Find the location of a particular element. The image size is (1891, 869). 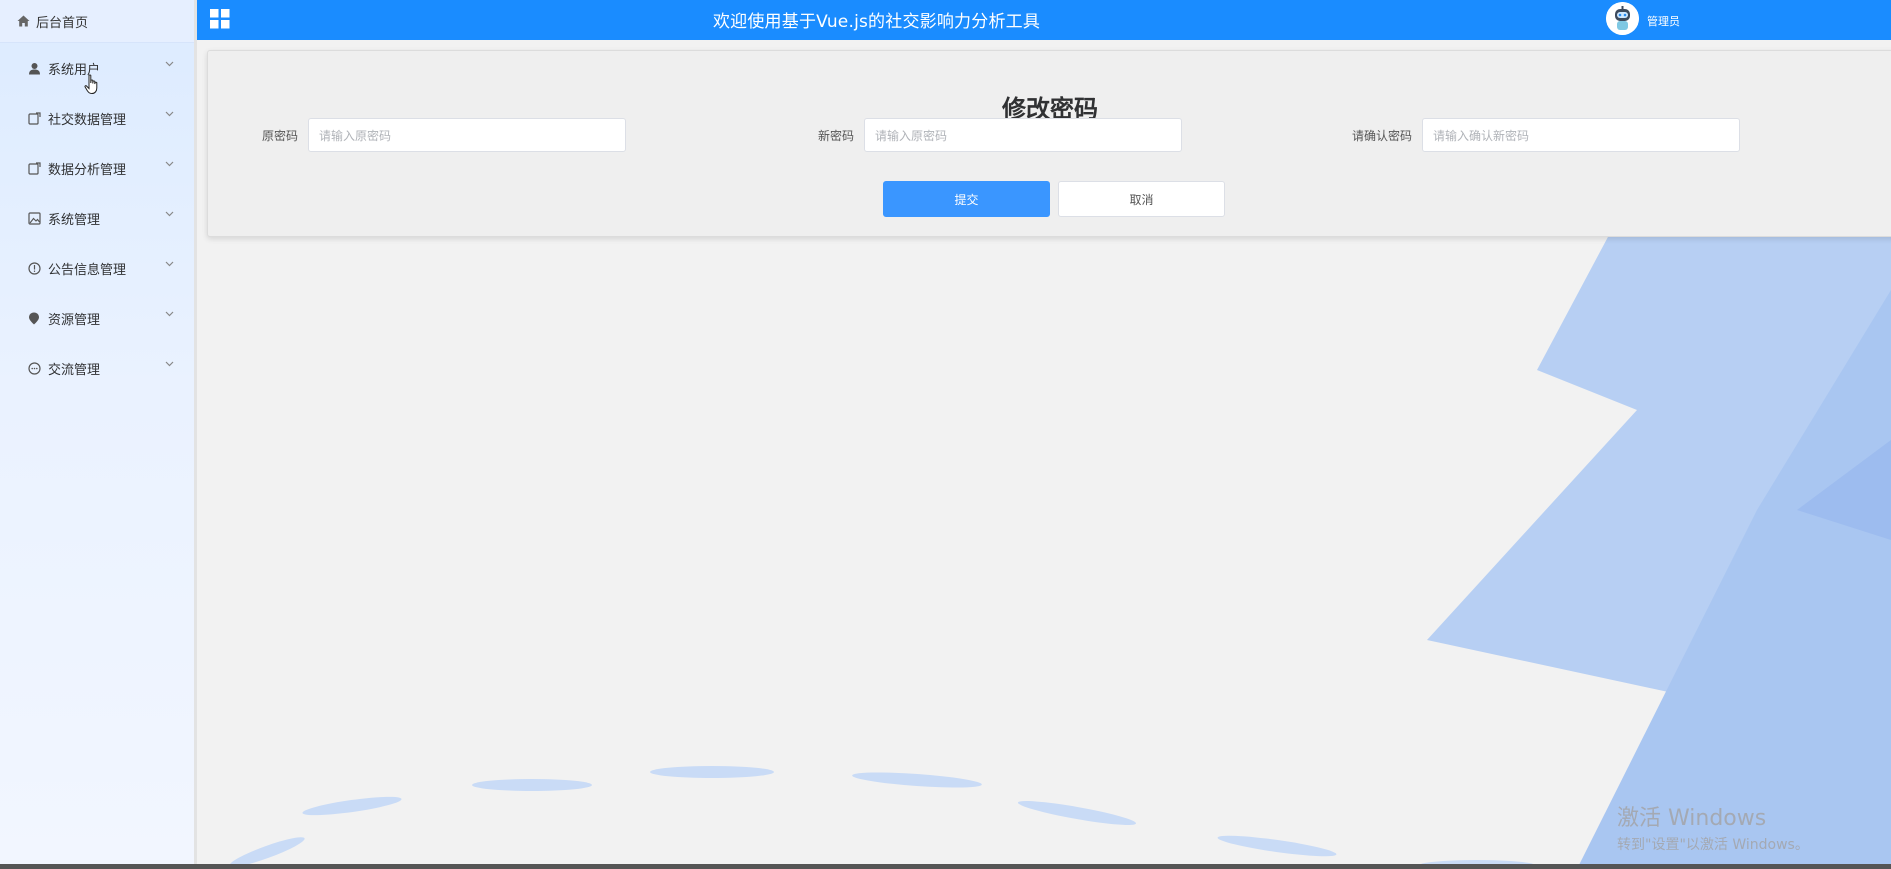

taskbar-edge is located at coordinates (945, 866).